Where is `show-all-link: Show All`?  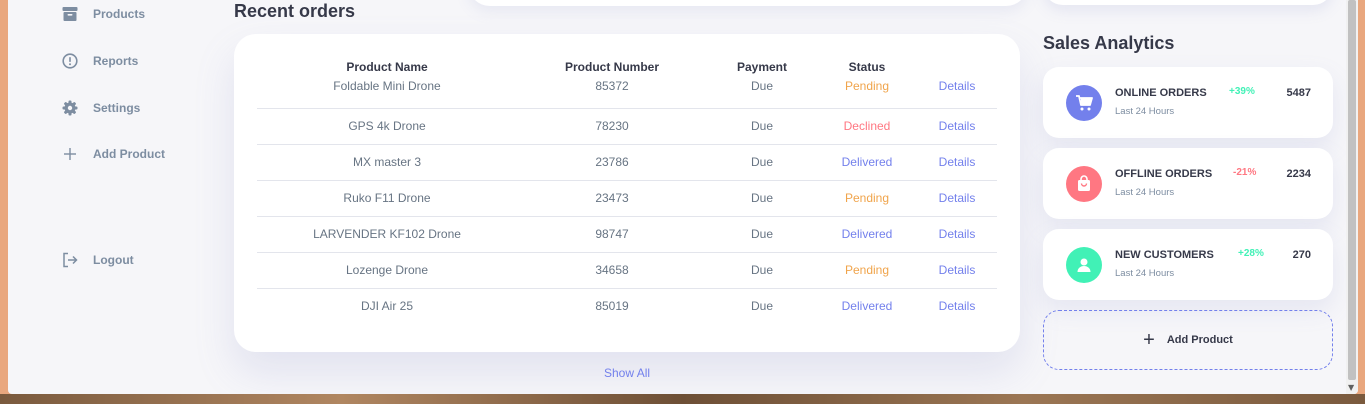 show-all-link: Show All is located at coordinates (627, 373).